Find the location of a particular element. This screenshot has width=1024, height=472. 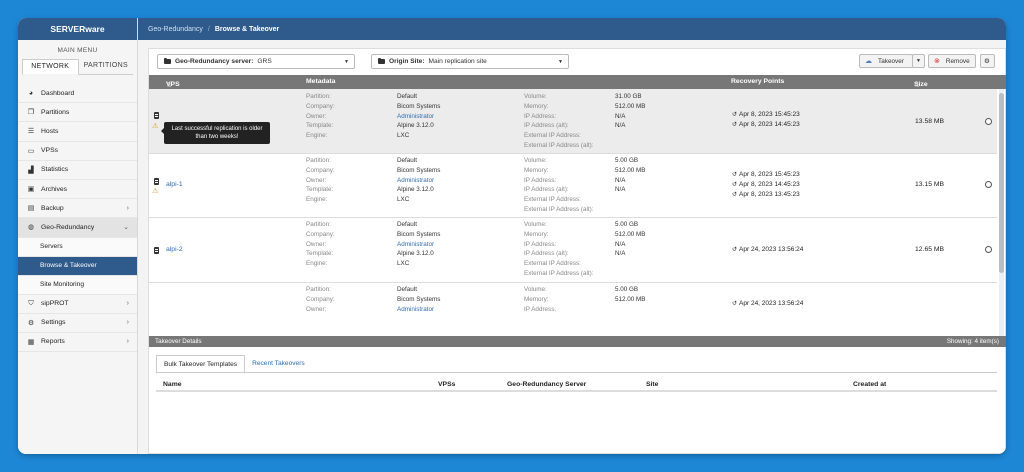

gear-icon: ⚙ is located at coordinates (987, 61).